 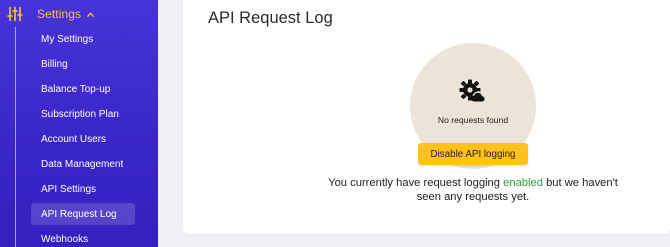 I want to click on disable-api-logging-button: Disable API logging, so click(x=473, y=154).